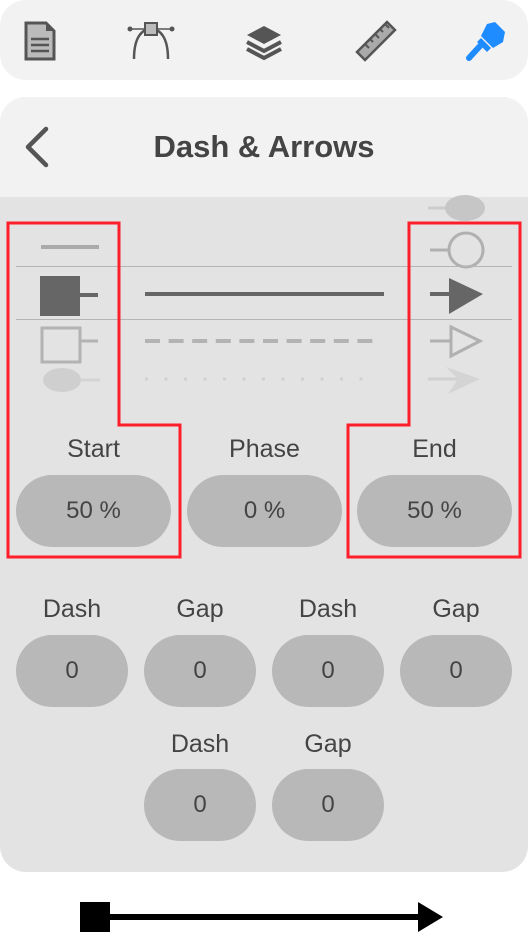  What do you see at coordinates (430, 917) in the screenshot?
I see `preview-end-arrow` at bounding box center [430, 917].